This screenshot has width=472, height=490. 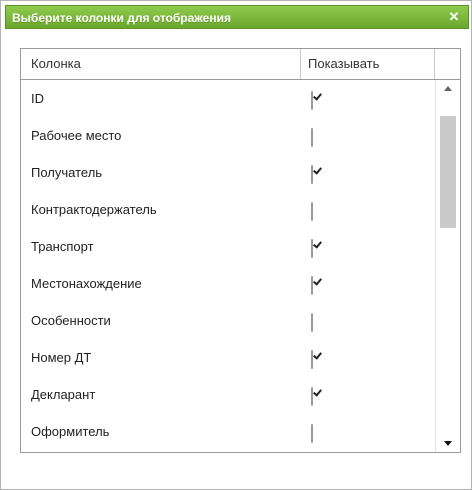 I want to click on dialog-title: Выберите колонки для отображения, so click(x=121, y=18).